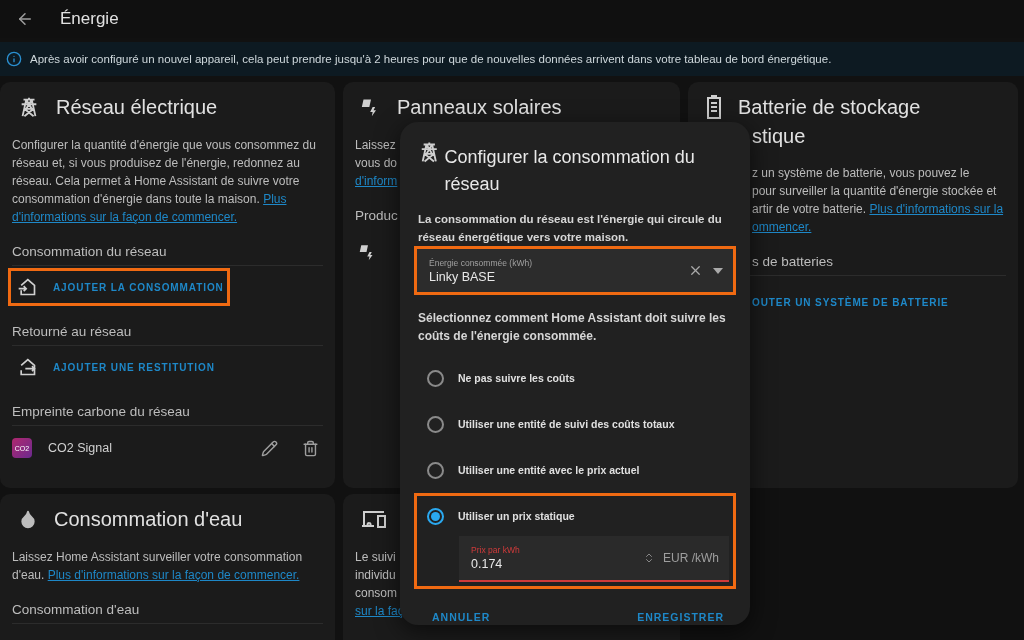  I want to click on dialog-title: Configurer la consommation du réseau, so click(570, 171).